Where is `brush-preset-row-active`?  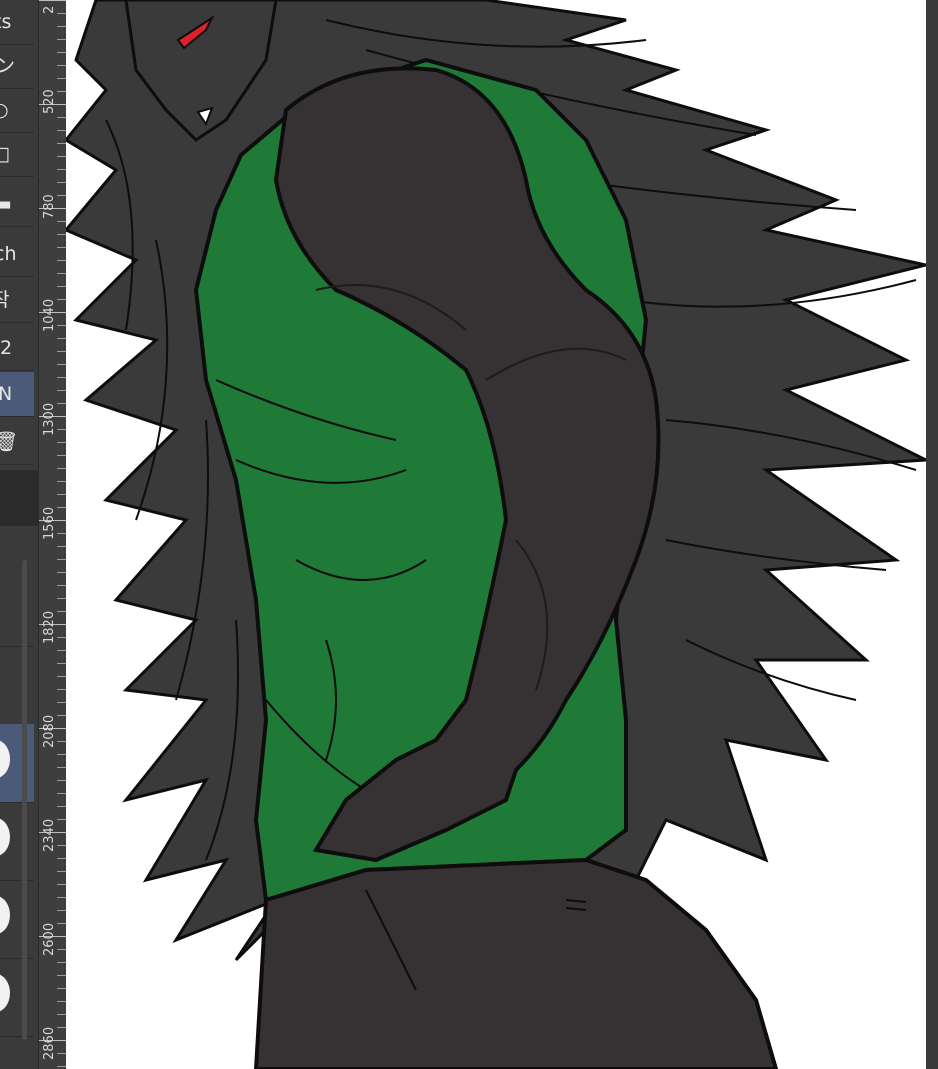 brush-preset-row-active is located at coordinates (17, 763).